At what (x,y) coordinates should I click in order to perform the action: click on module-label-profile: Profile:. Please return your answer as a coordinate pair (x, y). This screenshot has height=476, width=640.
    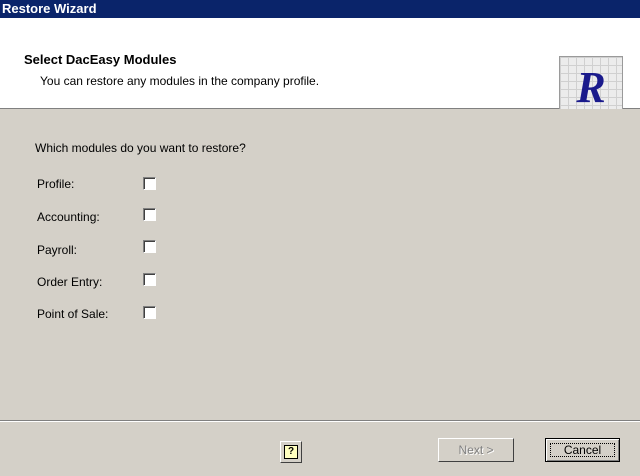
    Looking at the image, I should click on (56, 184).